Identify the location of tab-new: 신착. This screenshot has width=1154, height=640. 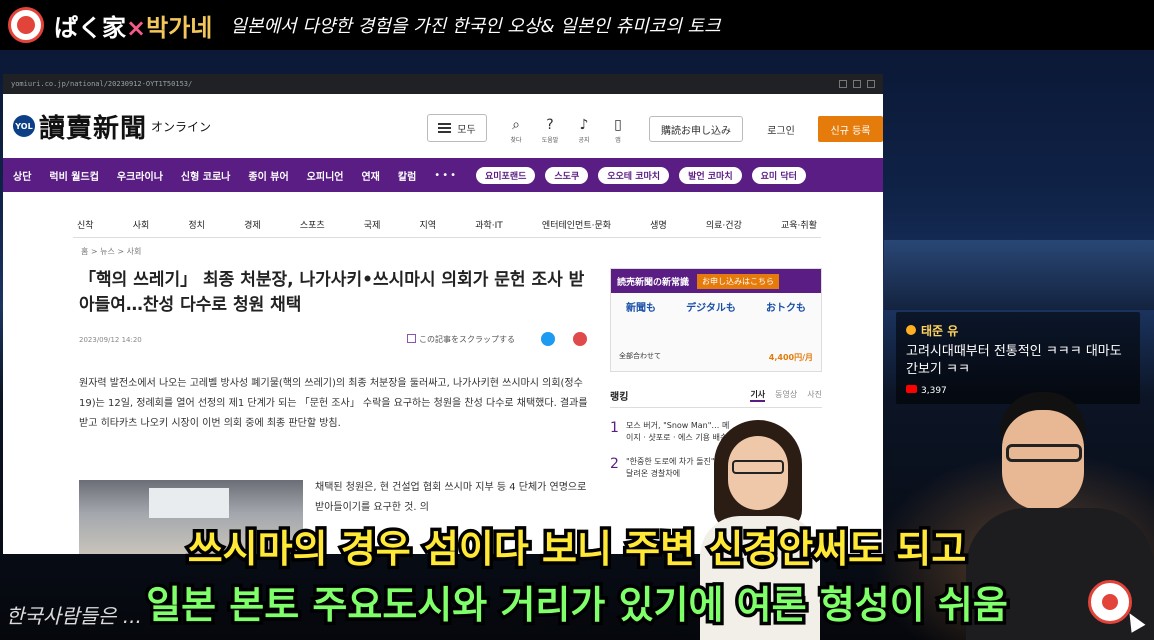
(85, 224).